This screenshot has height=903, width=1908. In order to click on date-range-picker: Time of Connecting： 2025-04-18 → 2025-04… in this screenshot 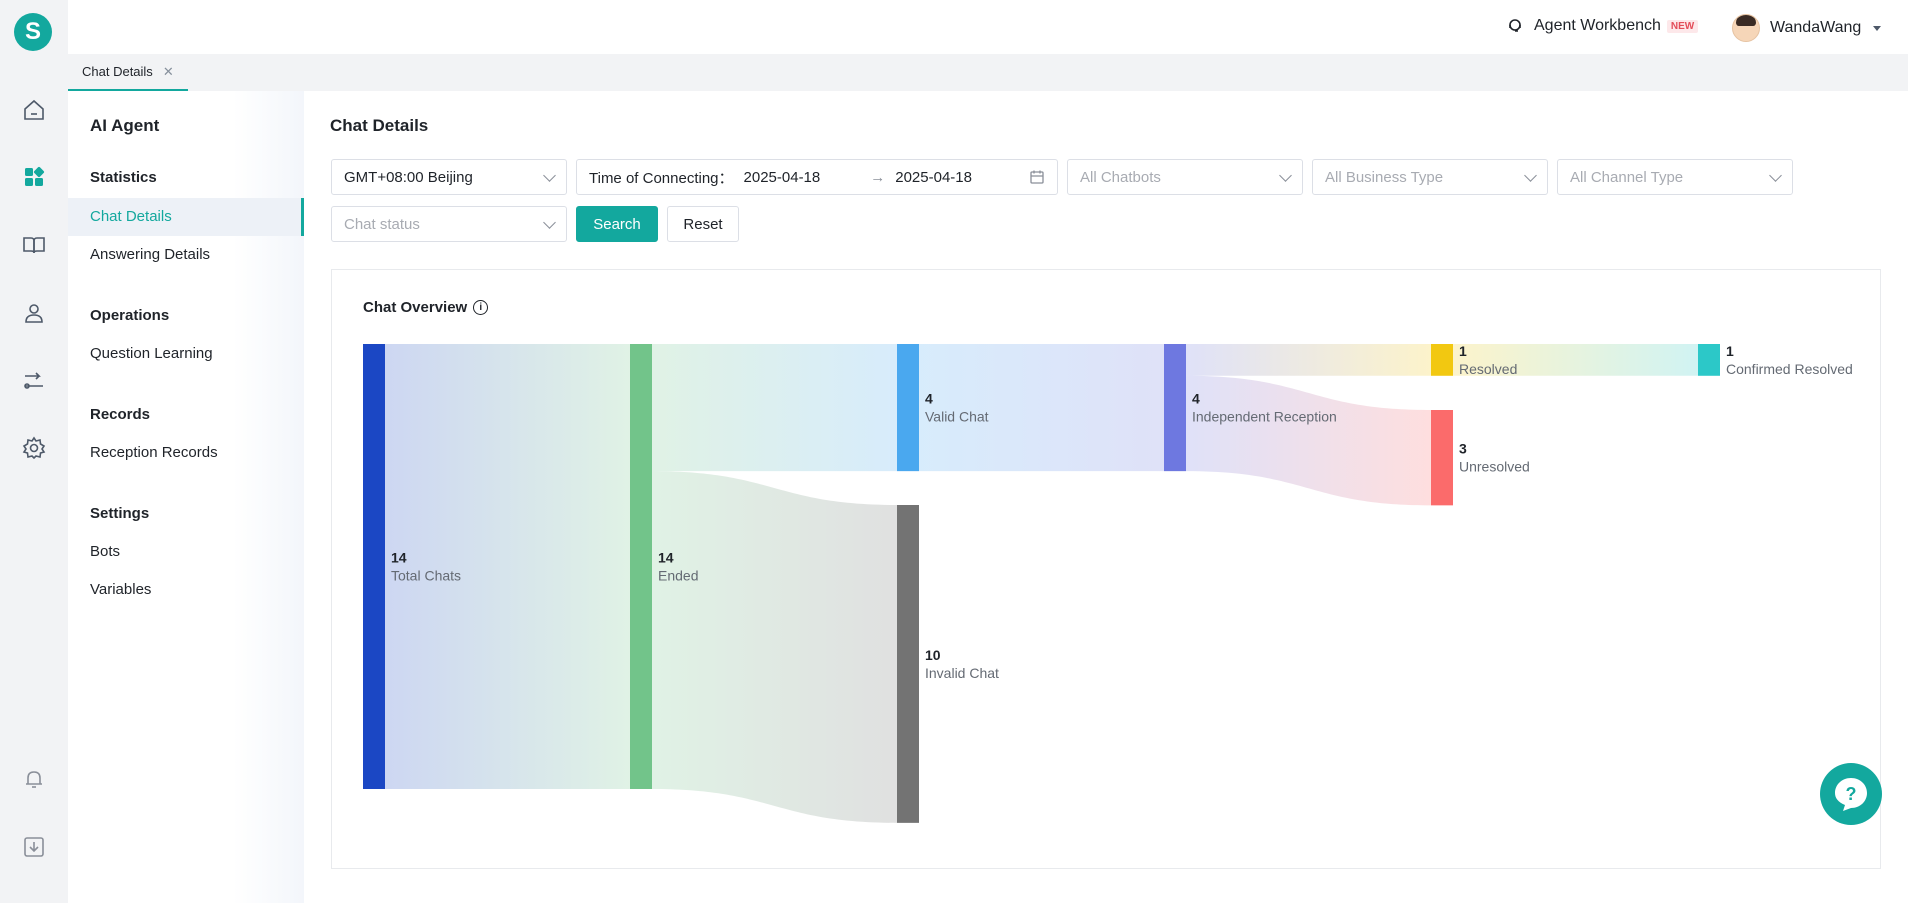, I will do `click(817, 177)`.